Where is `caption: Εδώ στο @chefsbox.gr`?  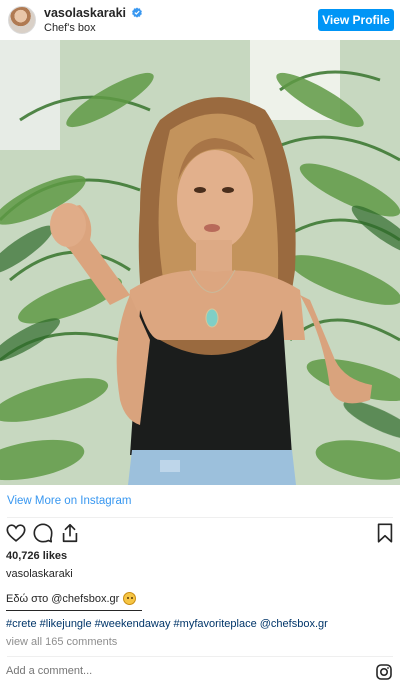
caption: Εδώ στο @chefsbox.gr is located at coordinates (71, 598).